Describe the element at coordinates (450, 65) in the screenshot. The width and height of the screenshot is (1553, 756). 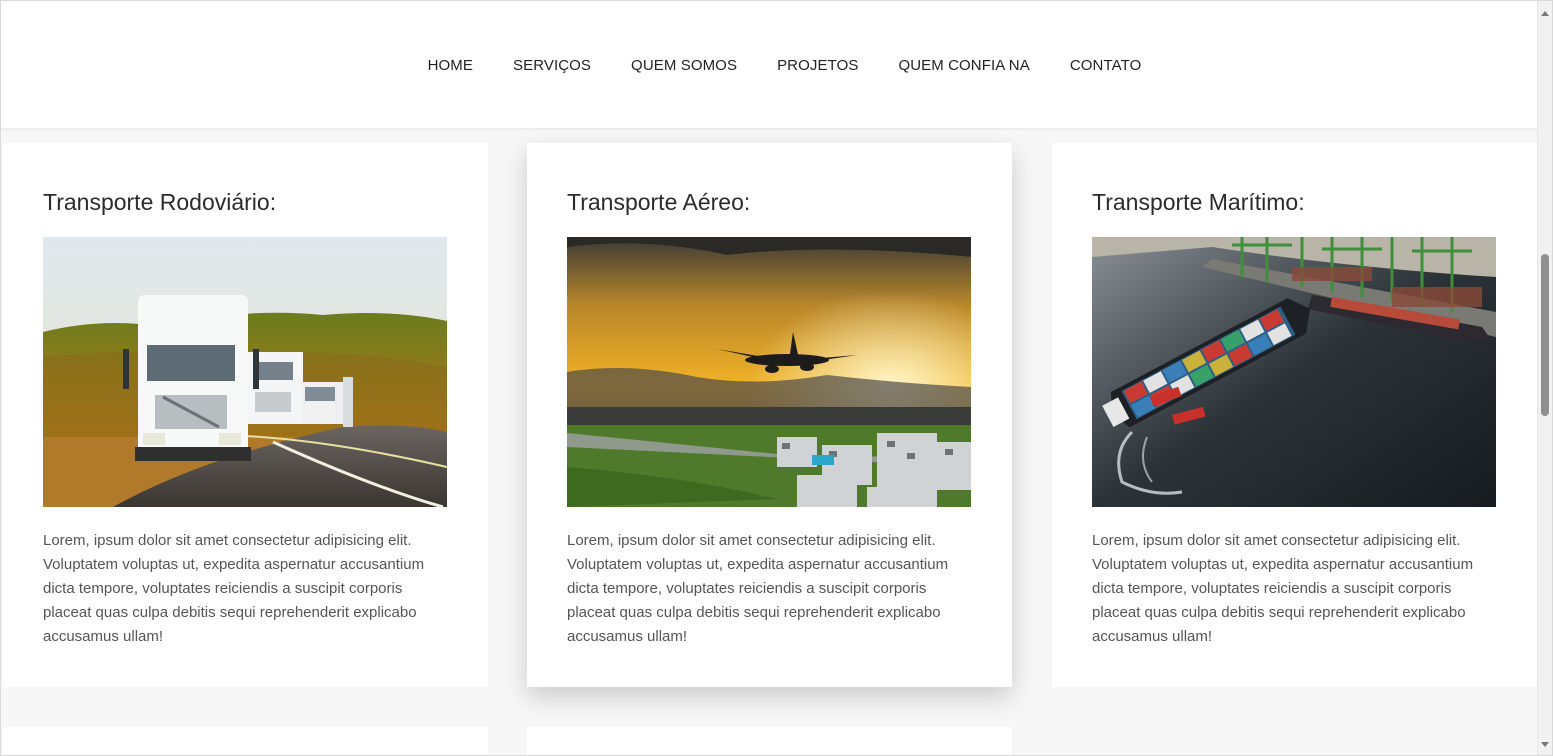
I see `nav-item-home: HOME` at that location.